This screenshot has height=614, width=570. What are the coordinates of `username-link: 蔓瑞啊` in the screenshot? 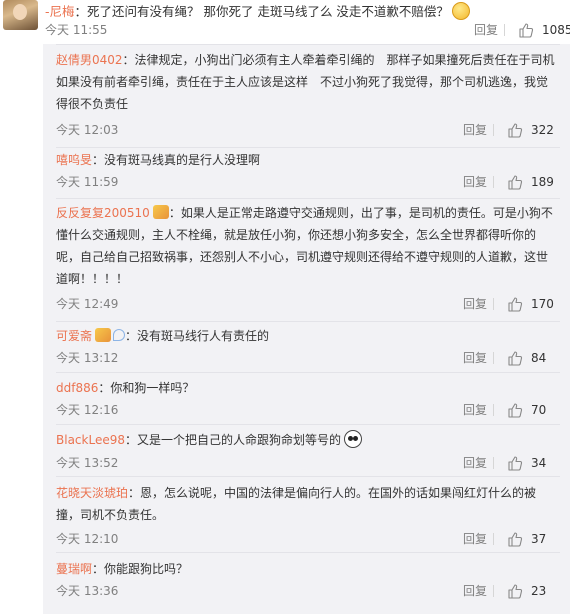 It's located at (74, 569).